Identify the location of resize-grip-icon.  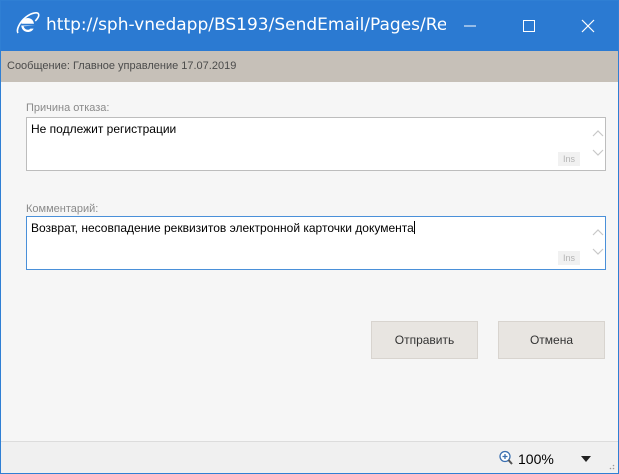
(611, 466).